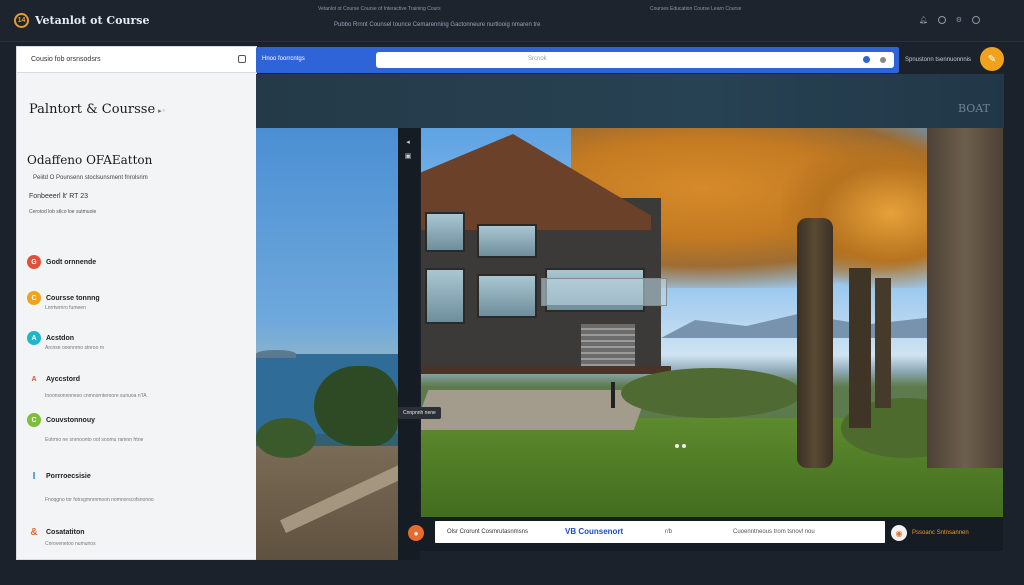 The width and height of the screenshot is (1024, 585). I want to click on item-label: Couvstonnouy, so click(70, 420).